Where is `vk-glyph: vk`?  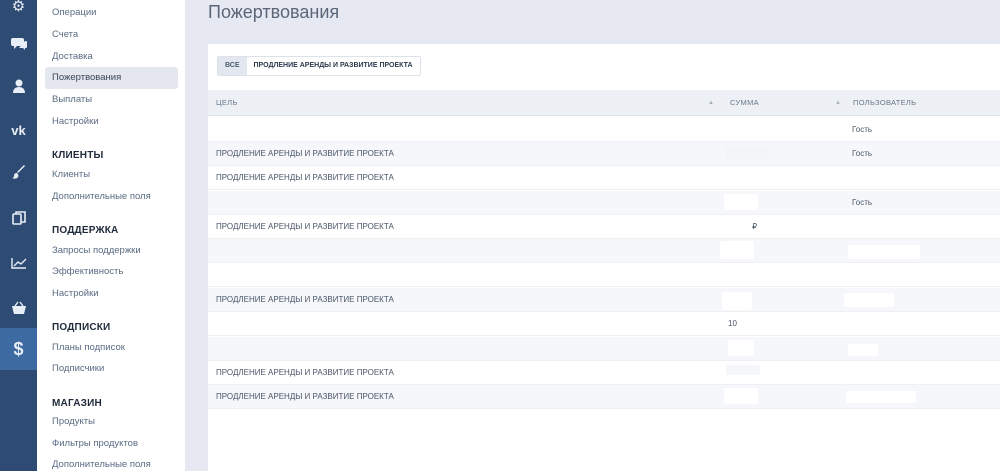 vk-glyph: vk is located at coordinates (18, 130).